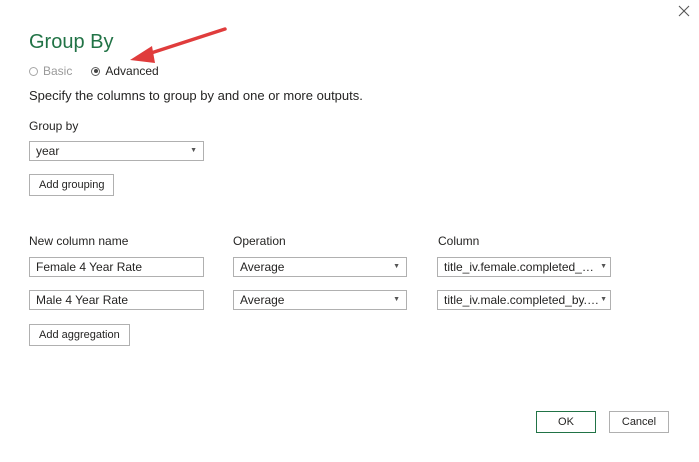 The image size is (699, 462). I want to click on dialog-title: Group By, so click(71, 42).